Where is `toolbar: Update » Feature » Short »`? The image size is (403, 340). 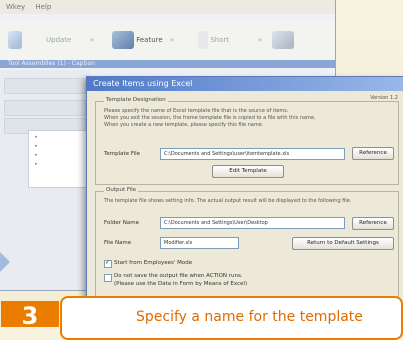 toolbar: Update » Feature » Short » is located at coordinates (167, 40).